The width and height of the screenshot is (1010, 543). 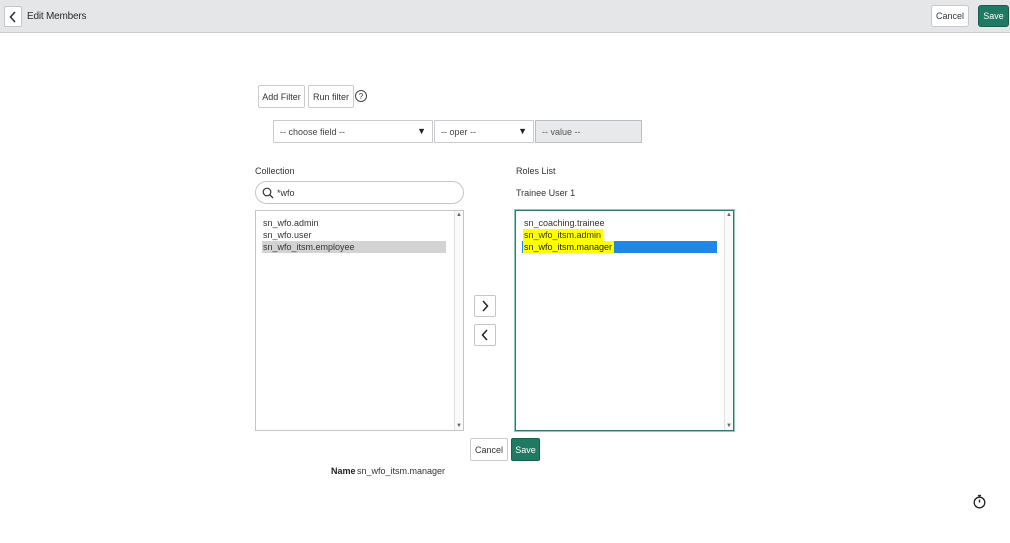 I want to click on roles-item-selected: sn_wfo_itsm.manager, so click(x=569, y=247).